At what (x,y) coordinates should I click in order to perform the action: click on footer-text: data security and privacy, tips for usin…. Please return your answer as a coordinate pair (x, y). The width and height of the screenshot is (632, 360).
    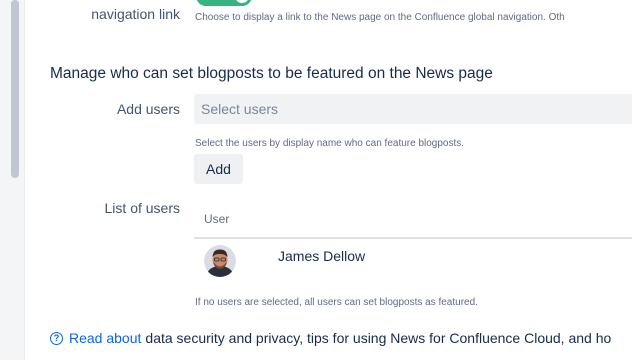
    Looking at the image, I should click on (378, 338).